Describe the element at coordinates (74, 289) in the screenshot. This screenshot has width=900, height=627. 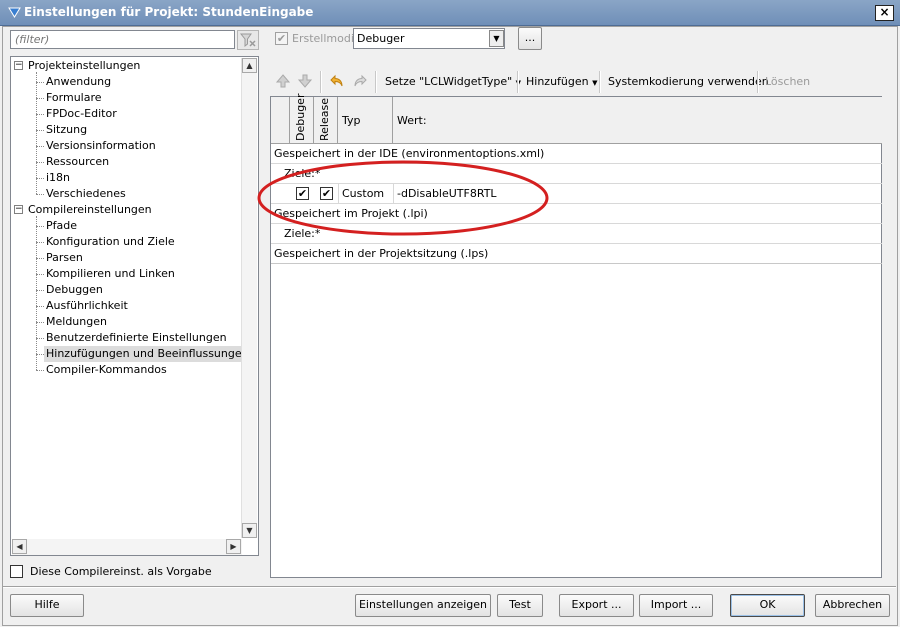
I see `tree-item-label: Debuggen` at that location.